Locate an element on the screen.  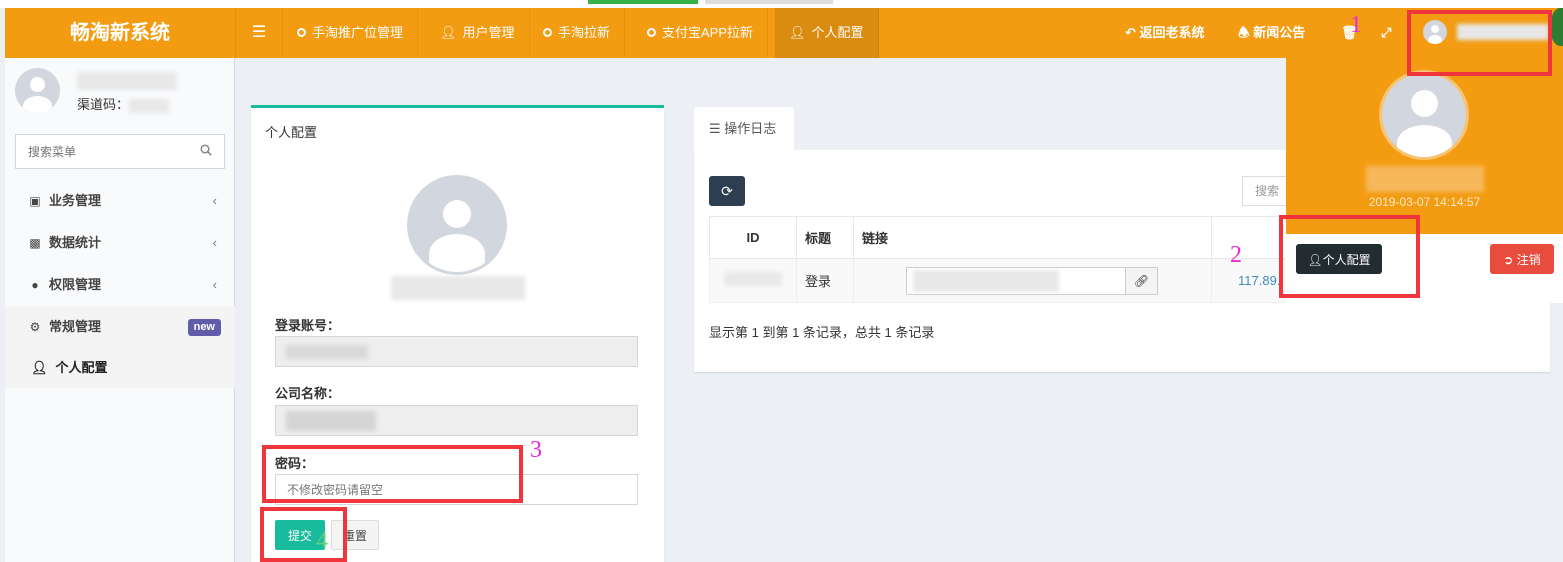
sidebar-search is located at coordinates (120, 151).